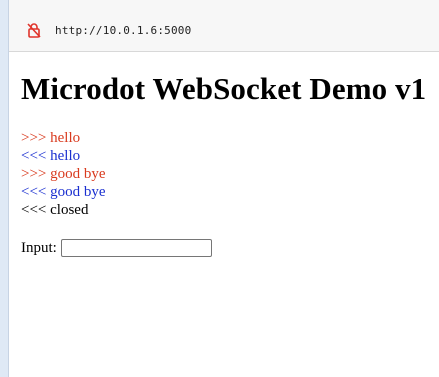  Describe the element at coordinates (224, 26) in the screenshot. I see `address-bar: http://10.0.1.6:5000` at that location.